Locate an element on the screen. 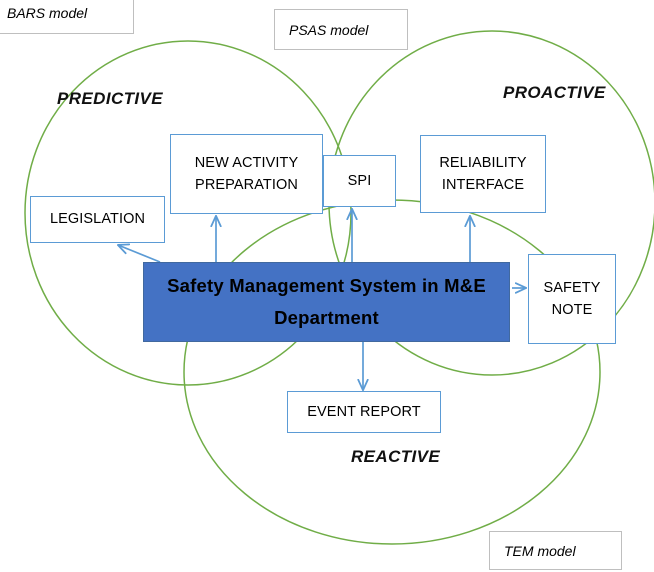  node-new-activity-line2: PREPARATION is located at coordinates (246, 185).